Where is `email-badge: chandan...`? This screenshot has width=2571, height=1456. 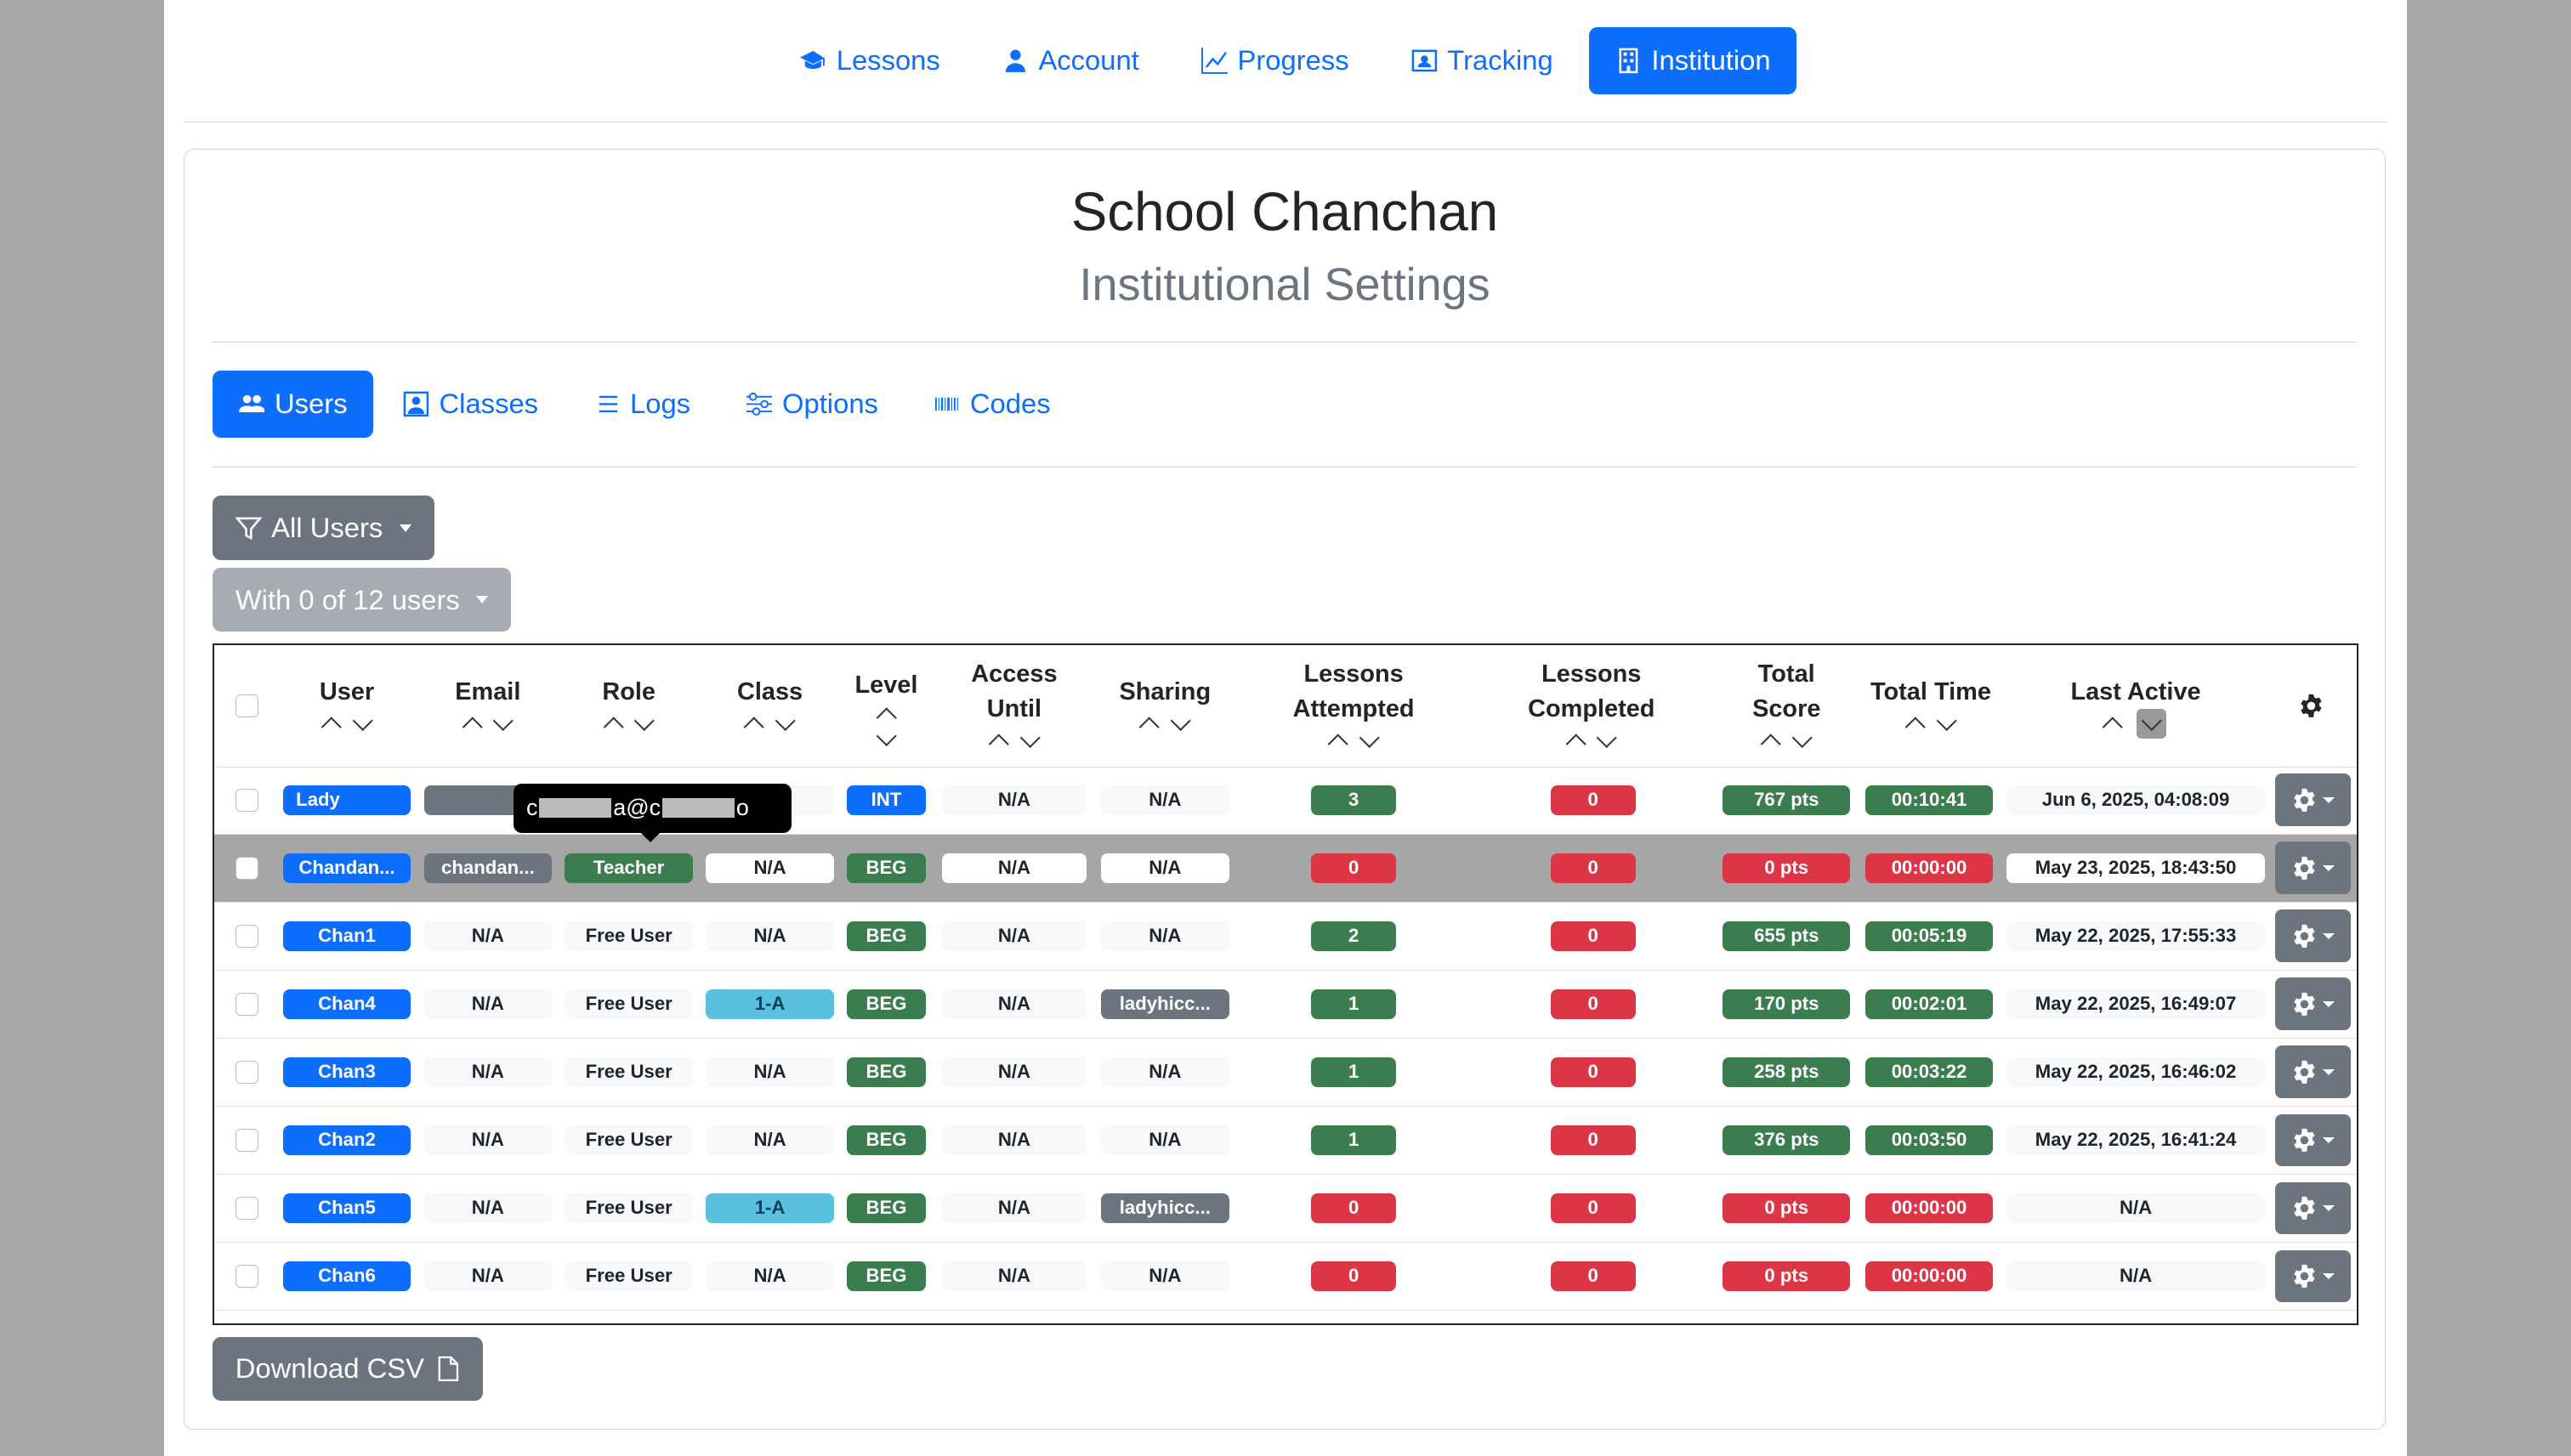 email-badge: chandan... is located at coordinates (488, 868).